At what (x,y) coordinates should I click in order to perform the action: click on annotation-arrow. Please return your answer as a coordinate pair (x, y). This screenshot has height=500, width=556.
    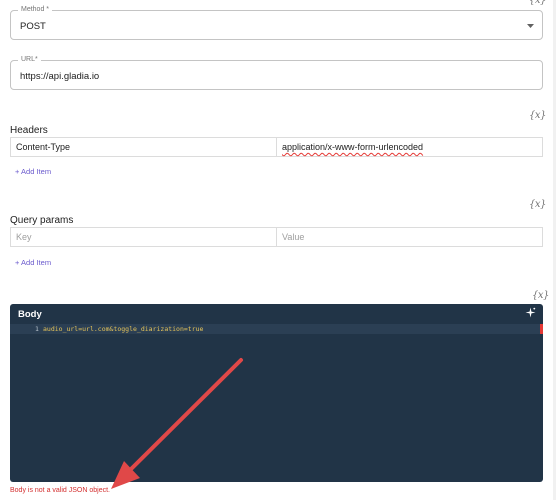
    Looking at the image, I should click on (177, 423).